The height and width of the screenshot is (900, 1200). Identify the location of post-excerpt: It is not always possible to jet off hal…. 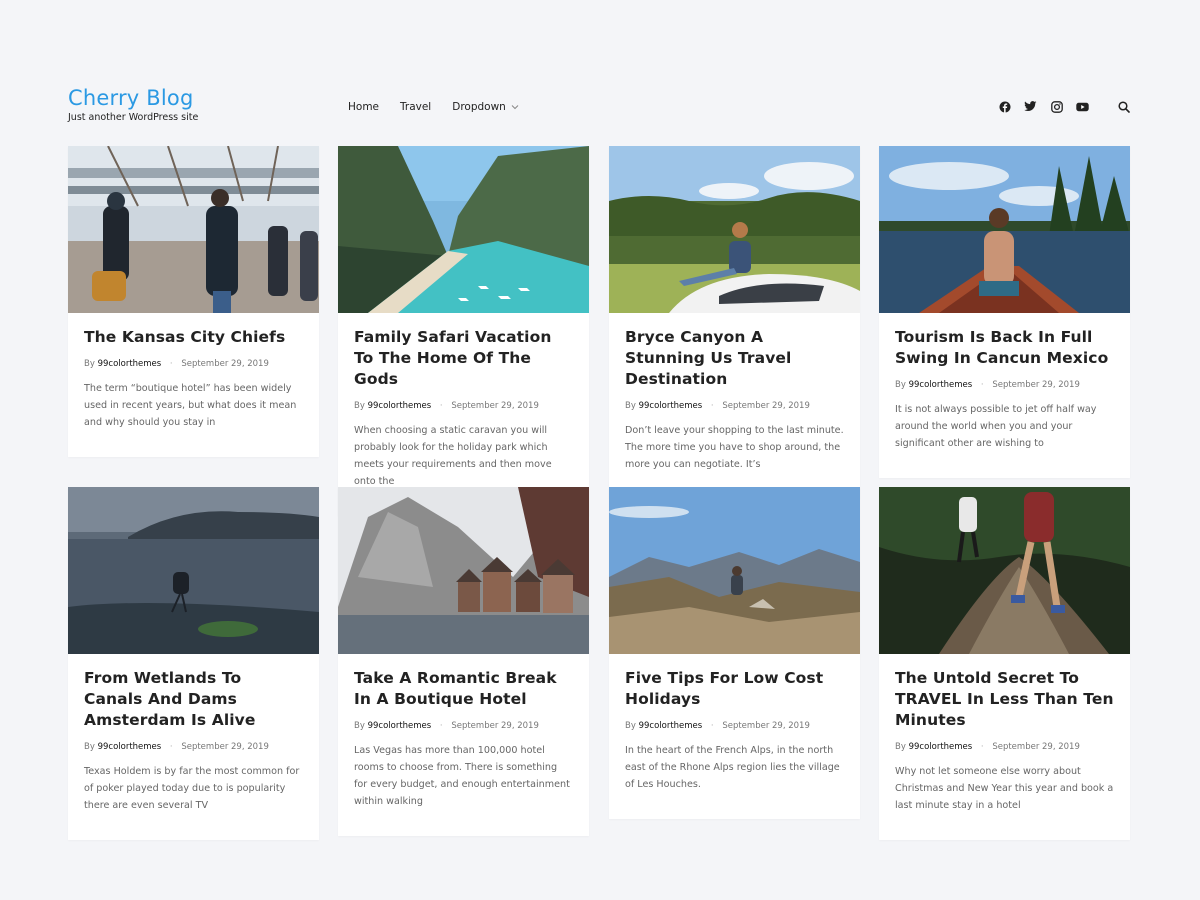
(996, 426).